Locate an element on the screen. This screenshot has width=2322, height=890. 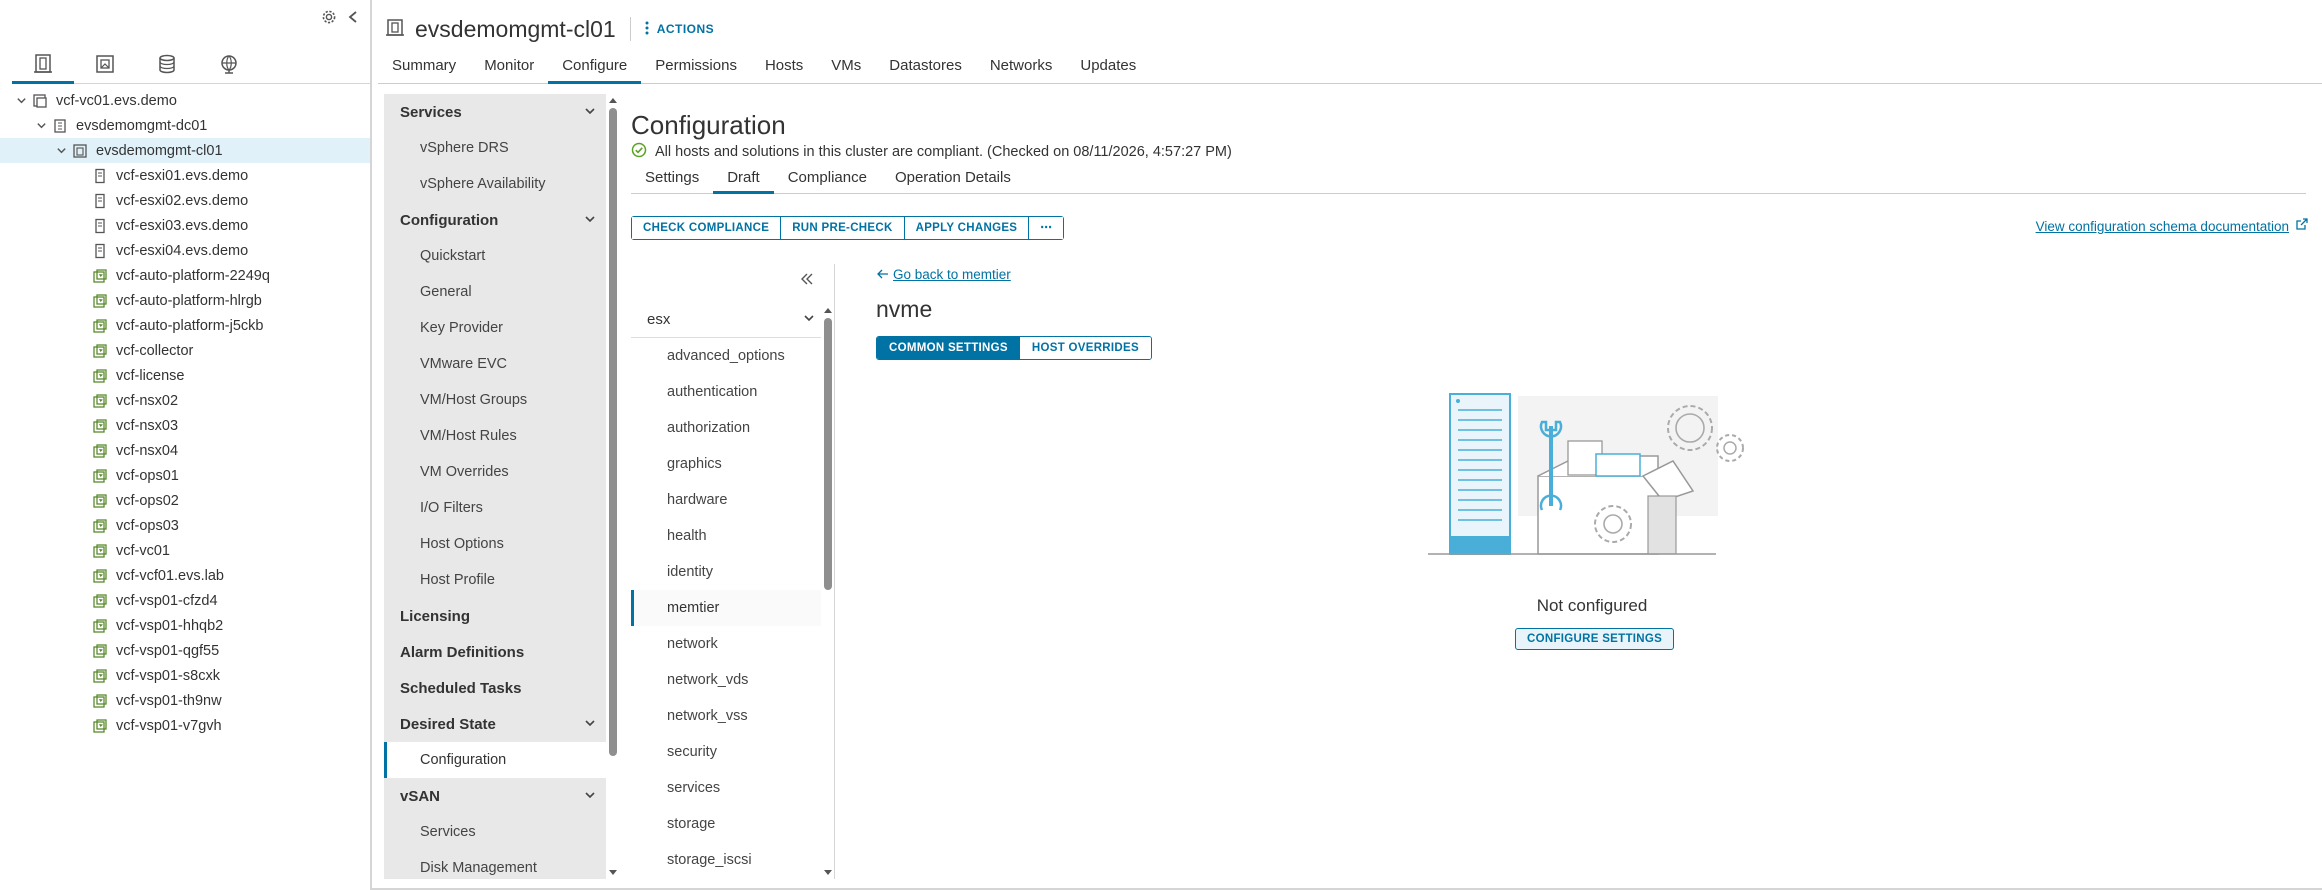
nav-item: Key Provider is located at coordinates (495, 328).